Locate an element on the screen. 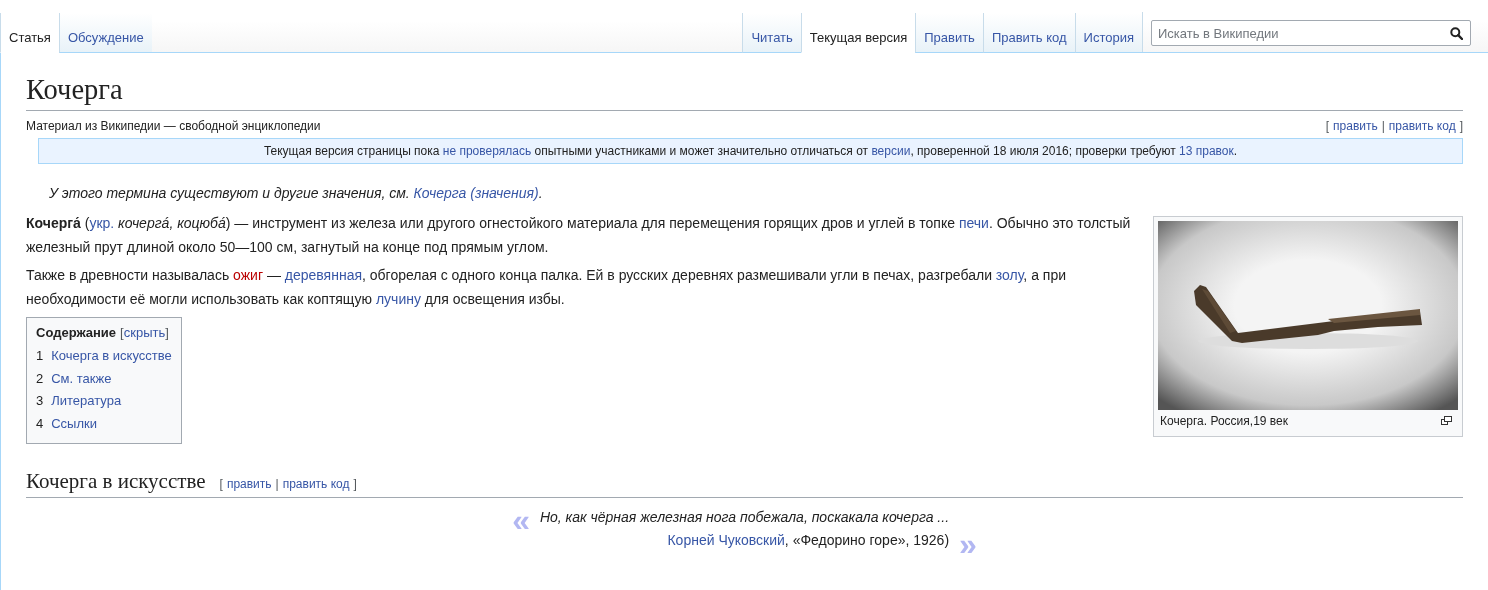 This screenshot has height=590, width=1488. search-icon is located at coordinates (1456, 33).